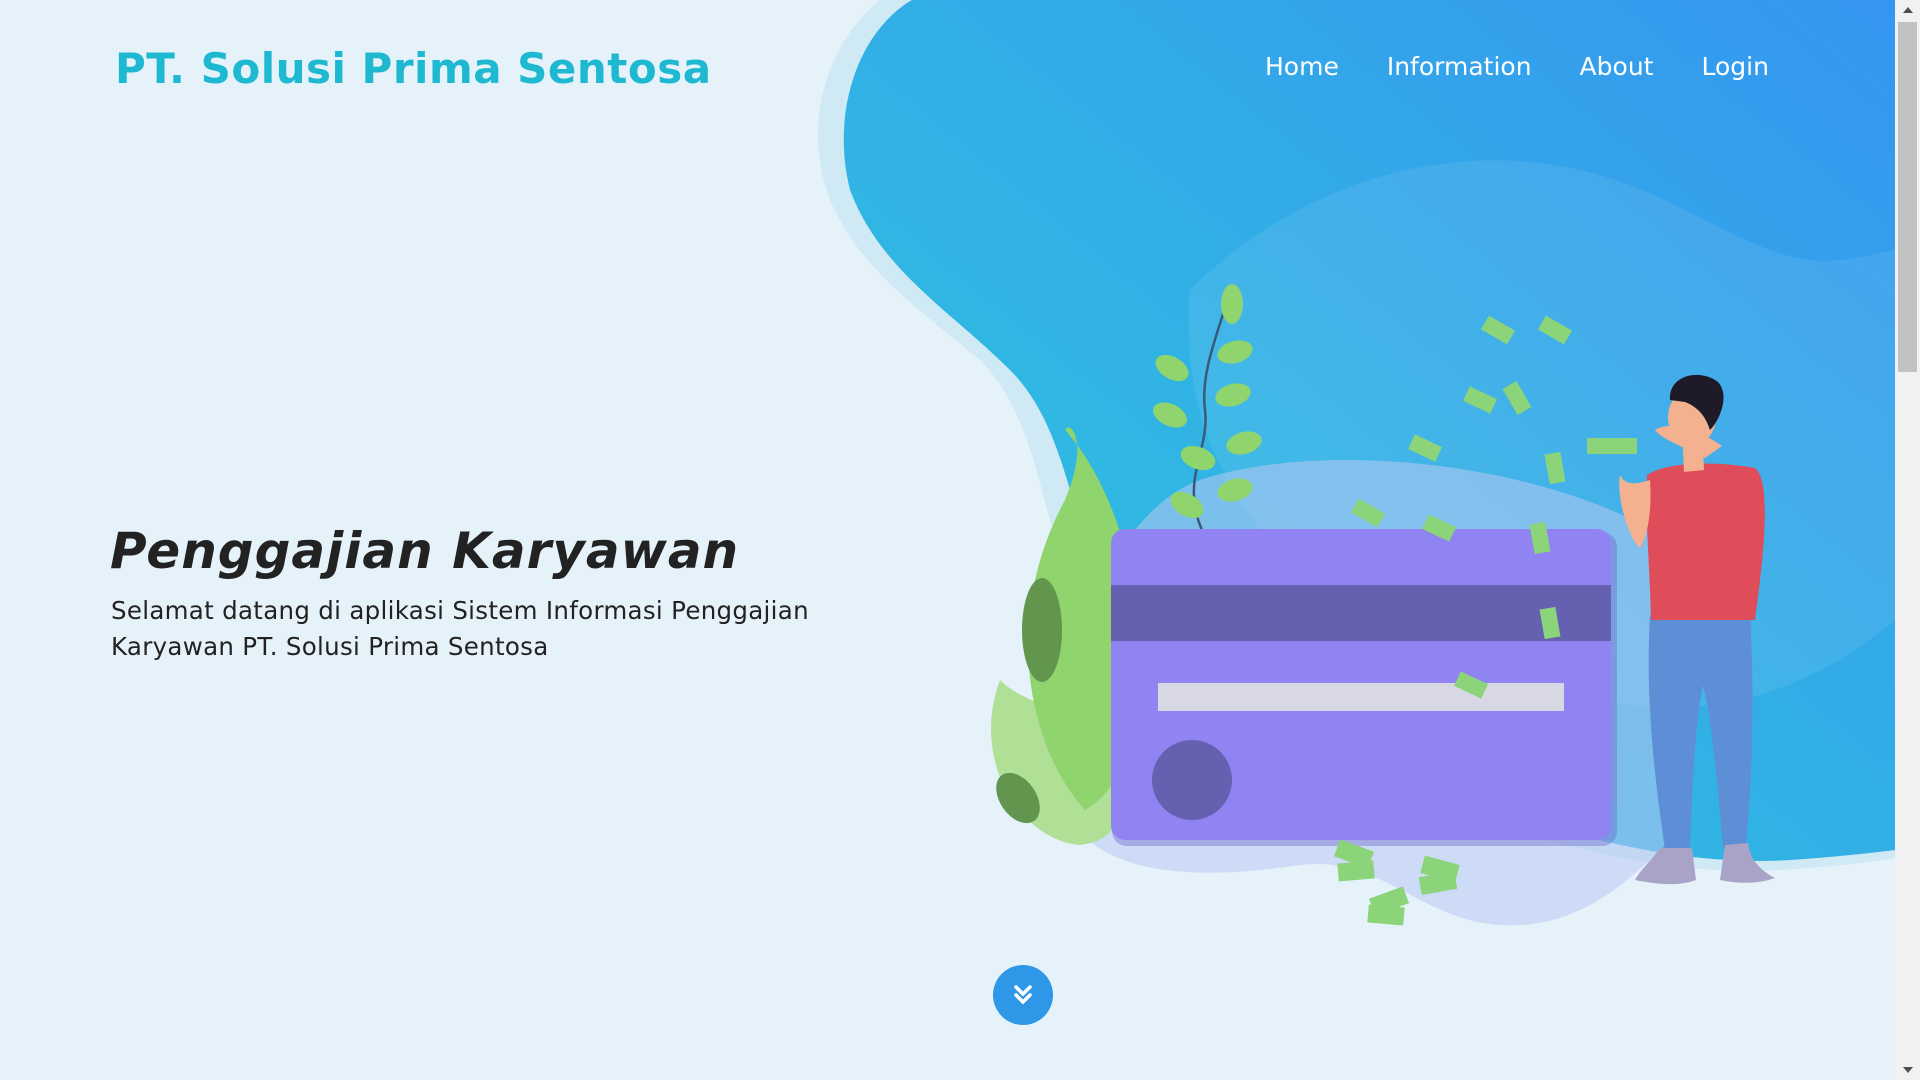 This screenshot has height=1080, width=1920. I want to click on double-chevron-down-icon, so click(1023, 995).